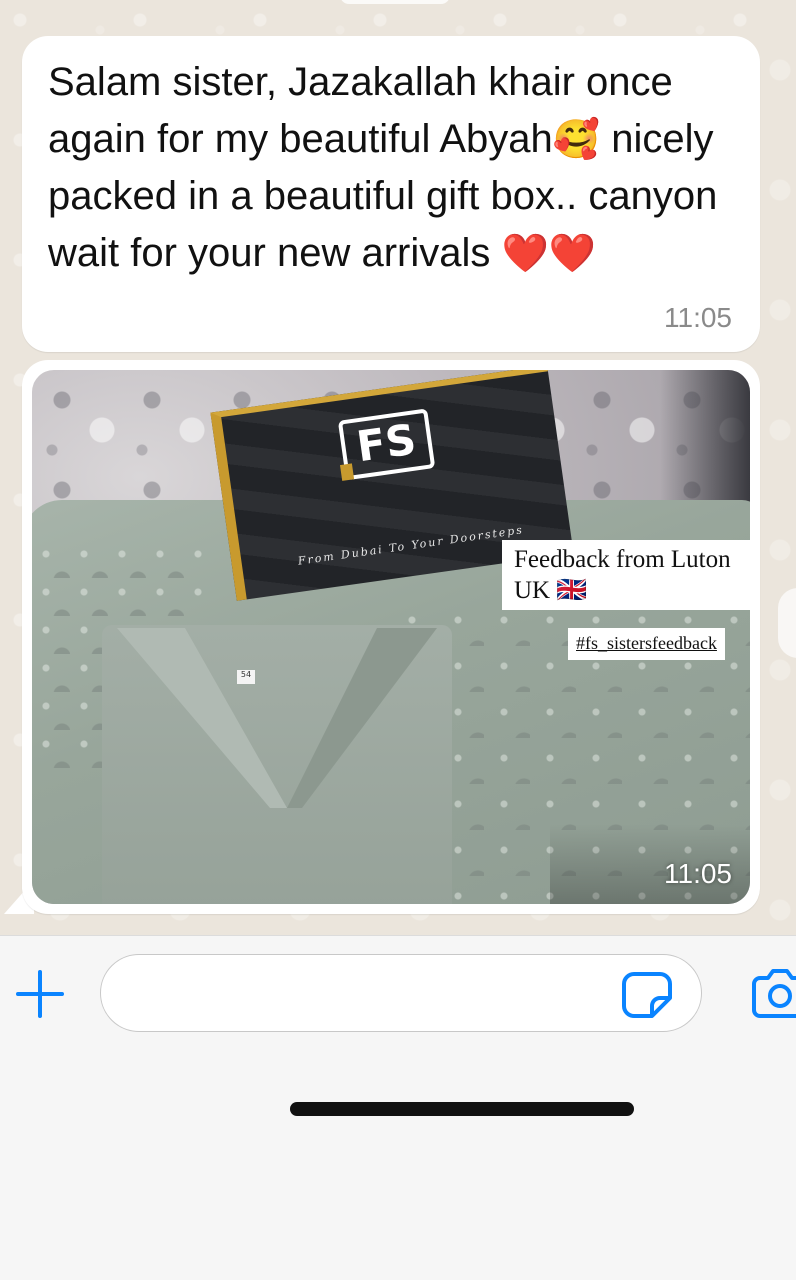 This screenshot has height=1280, width=796. What do you see at coordinates (246, 677) in the screenshot?
I see `size-tag: 54` at bounding box center [246, 677].